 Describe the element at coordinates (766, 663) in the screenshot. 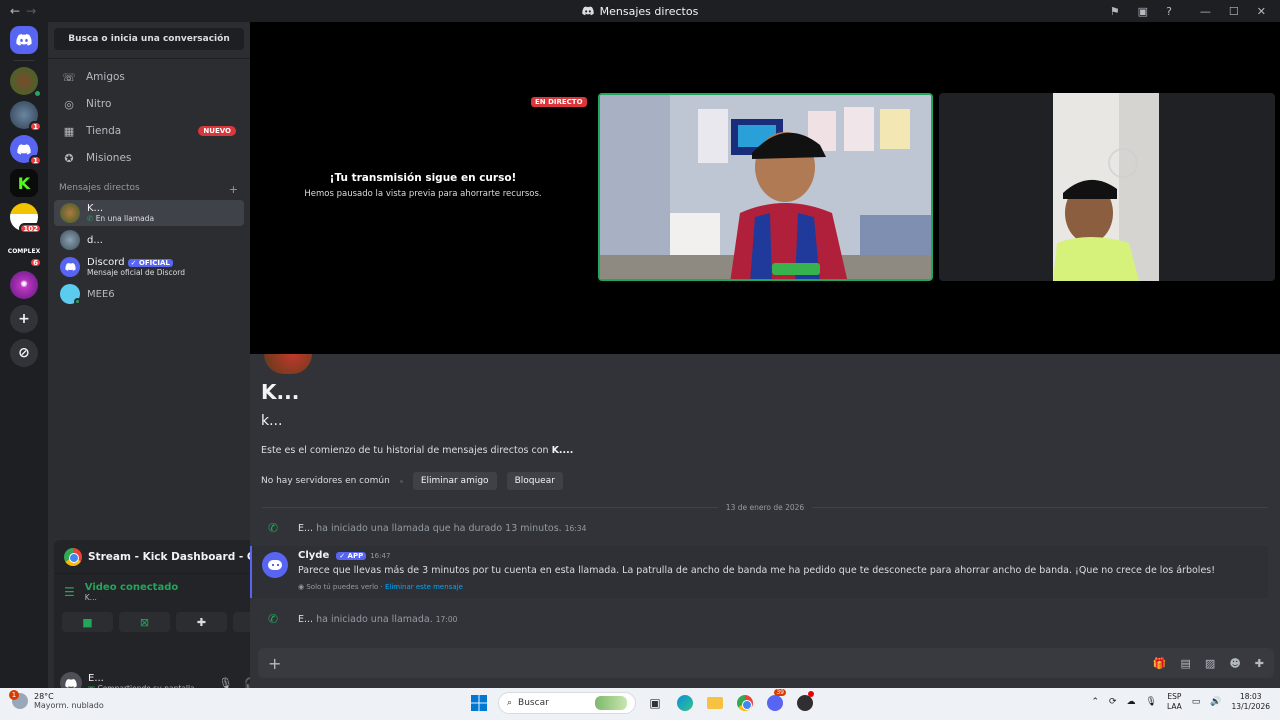

I see `message-composer: + 🎁 ▤ ▨ ☻ ✚` at that location.